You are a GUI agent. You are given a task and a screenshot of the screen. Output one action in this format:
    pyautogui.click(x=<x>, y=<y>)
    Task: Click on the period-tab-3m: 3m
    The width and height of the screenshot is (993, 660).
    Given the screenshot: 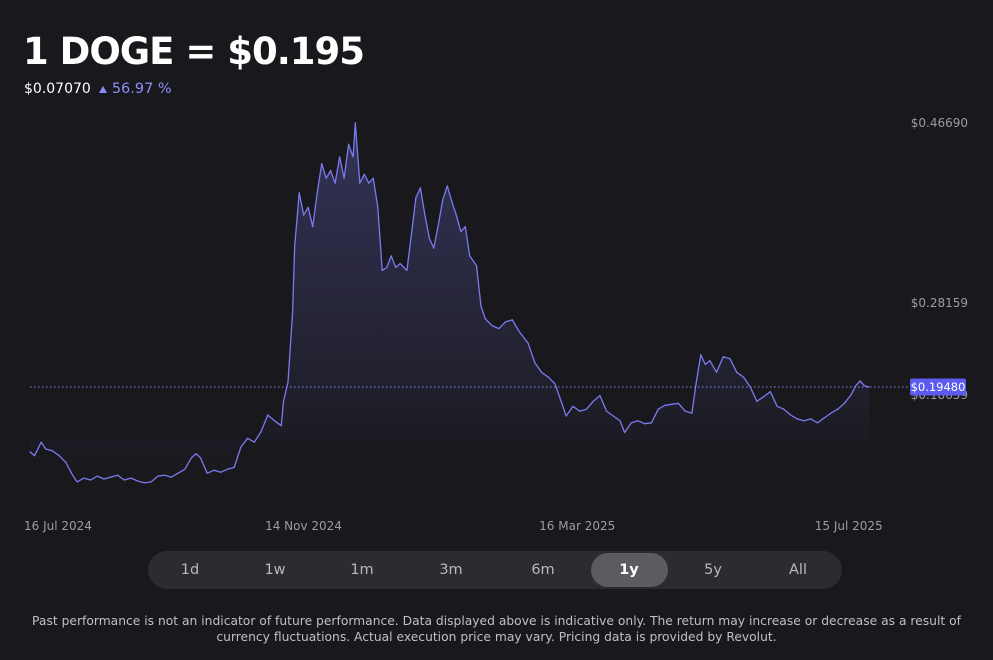 What is the action you would take?
    pyautogui.click(x=451, y=570)
    